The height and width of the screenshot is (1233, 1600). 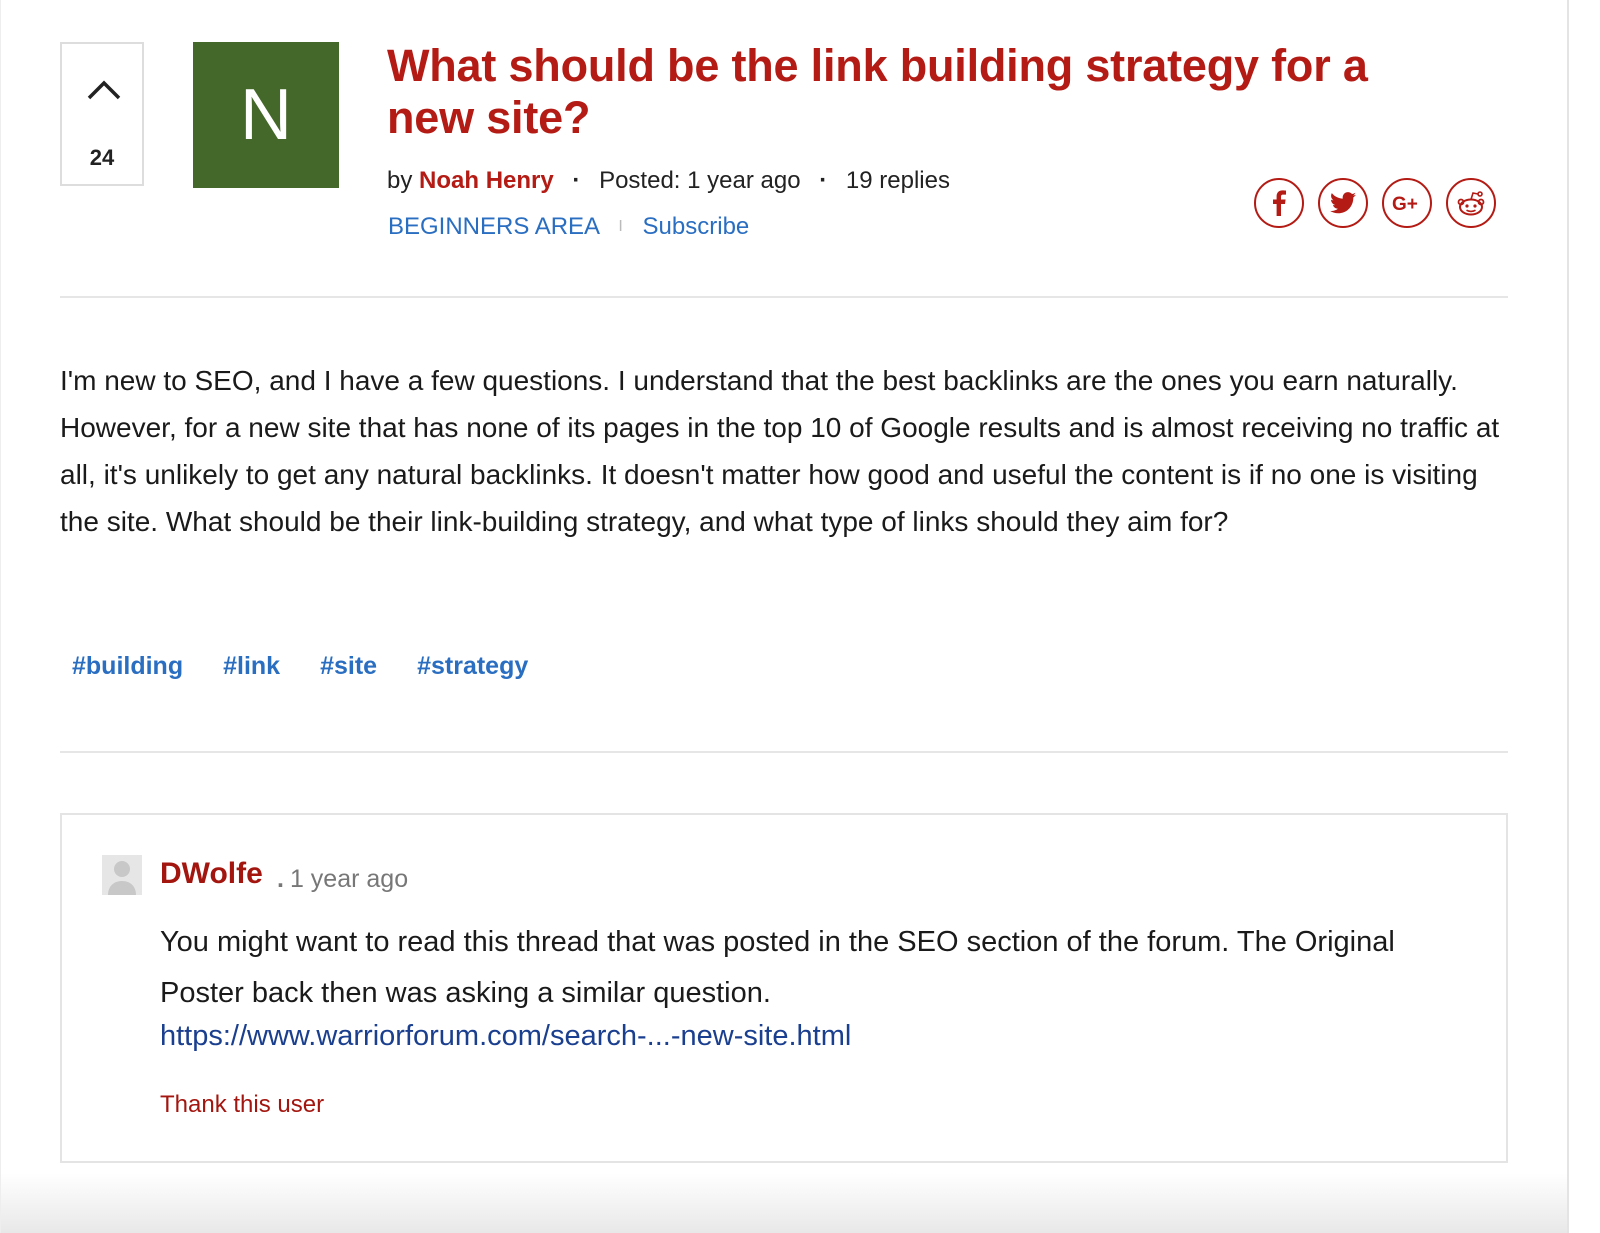 What do you see at coordinates (400, 180) in the screenshot?
I see `by-label: by` at bounding box center [400, 180].